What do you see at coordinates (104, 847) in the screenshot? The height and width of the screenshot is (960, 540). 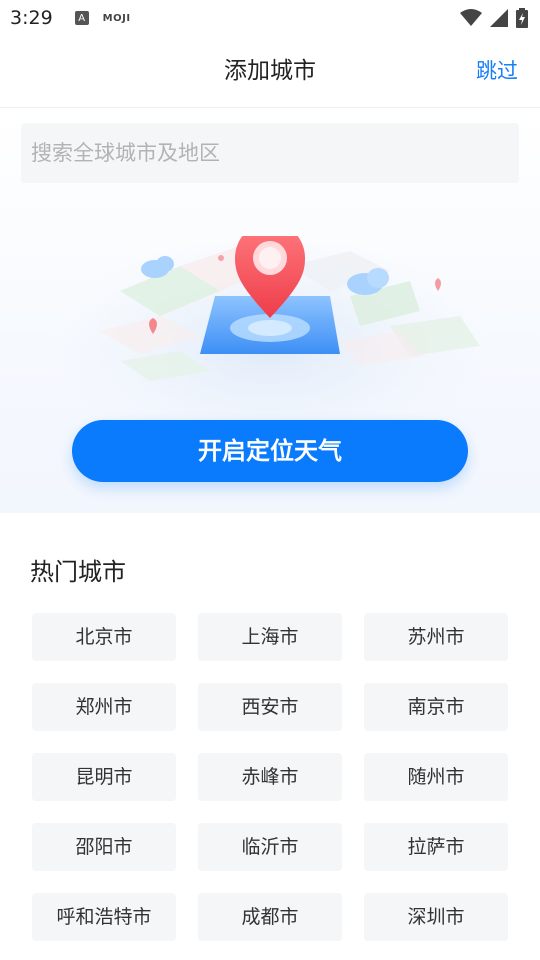 I see `city-button: 邵阳市` at bounding box center [104, 847].